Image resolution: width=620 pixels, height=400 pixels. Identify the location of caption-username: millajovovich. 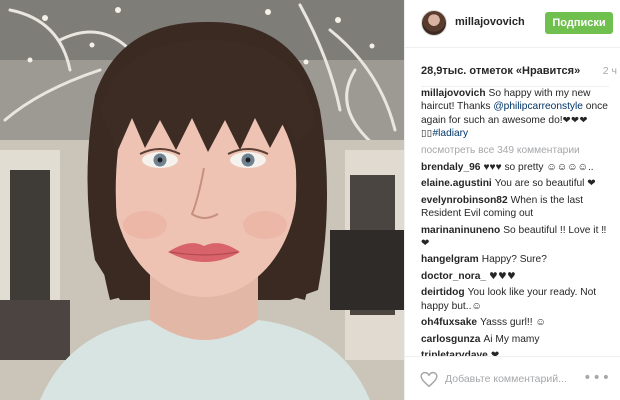
(453, 93).